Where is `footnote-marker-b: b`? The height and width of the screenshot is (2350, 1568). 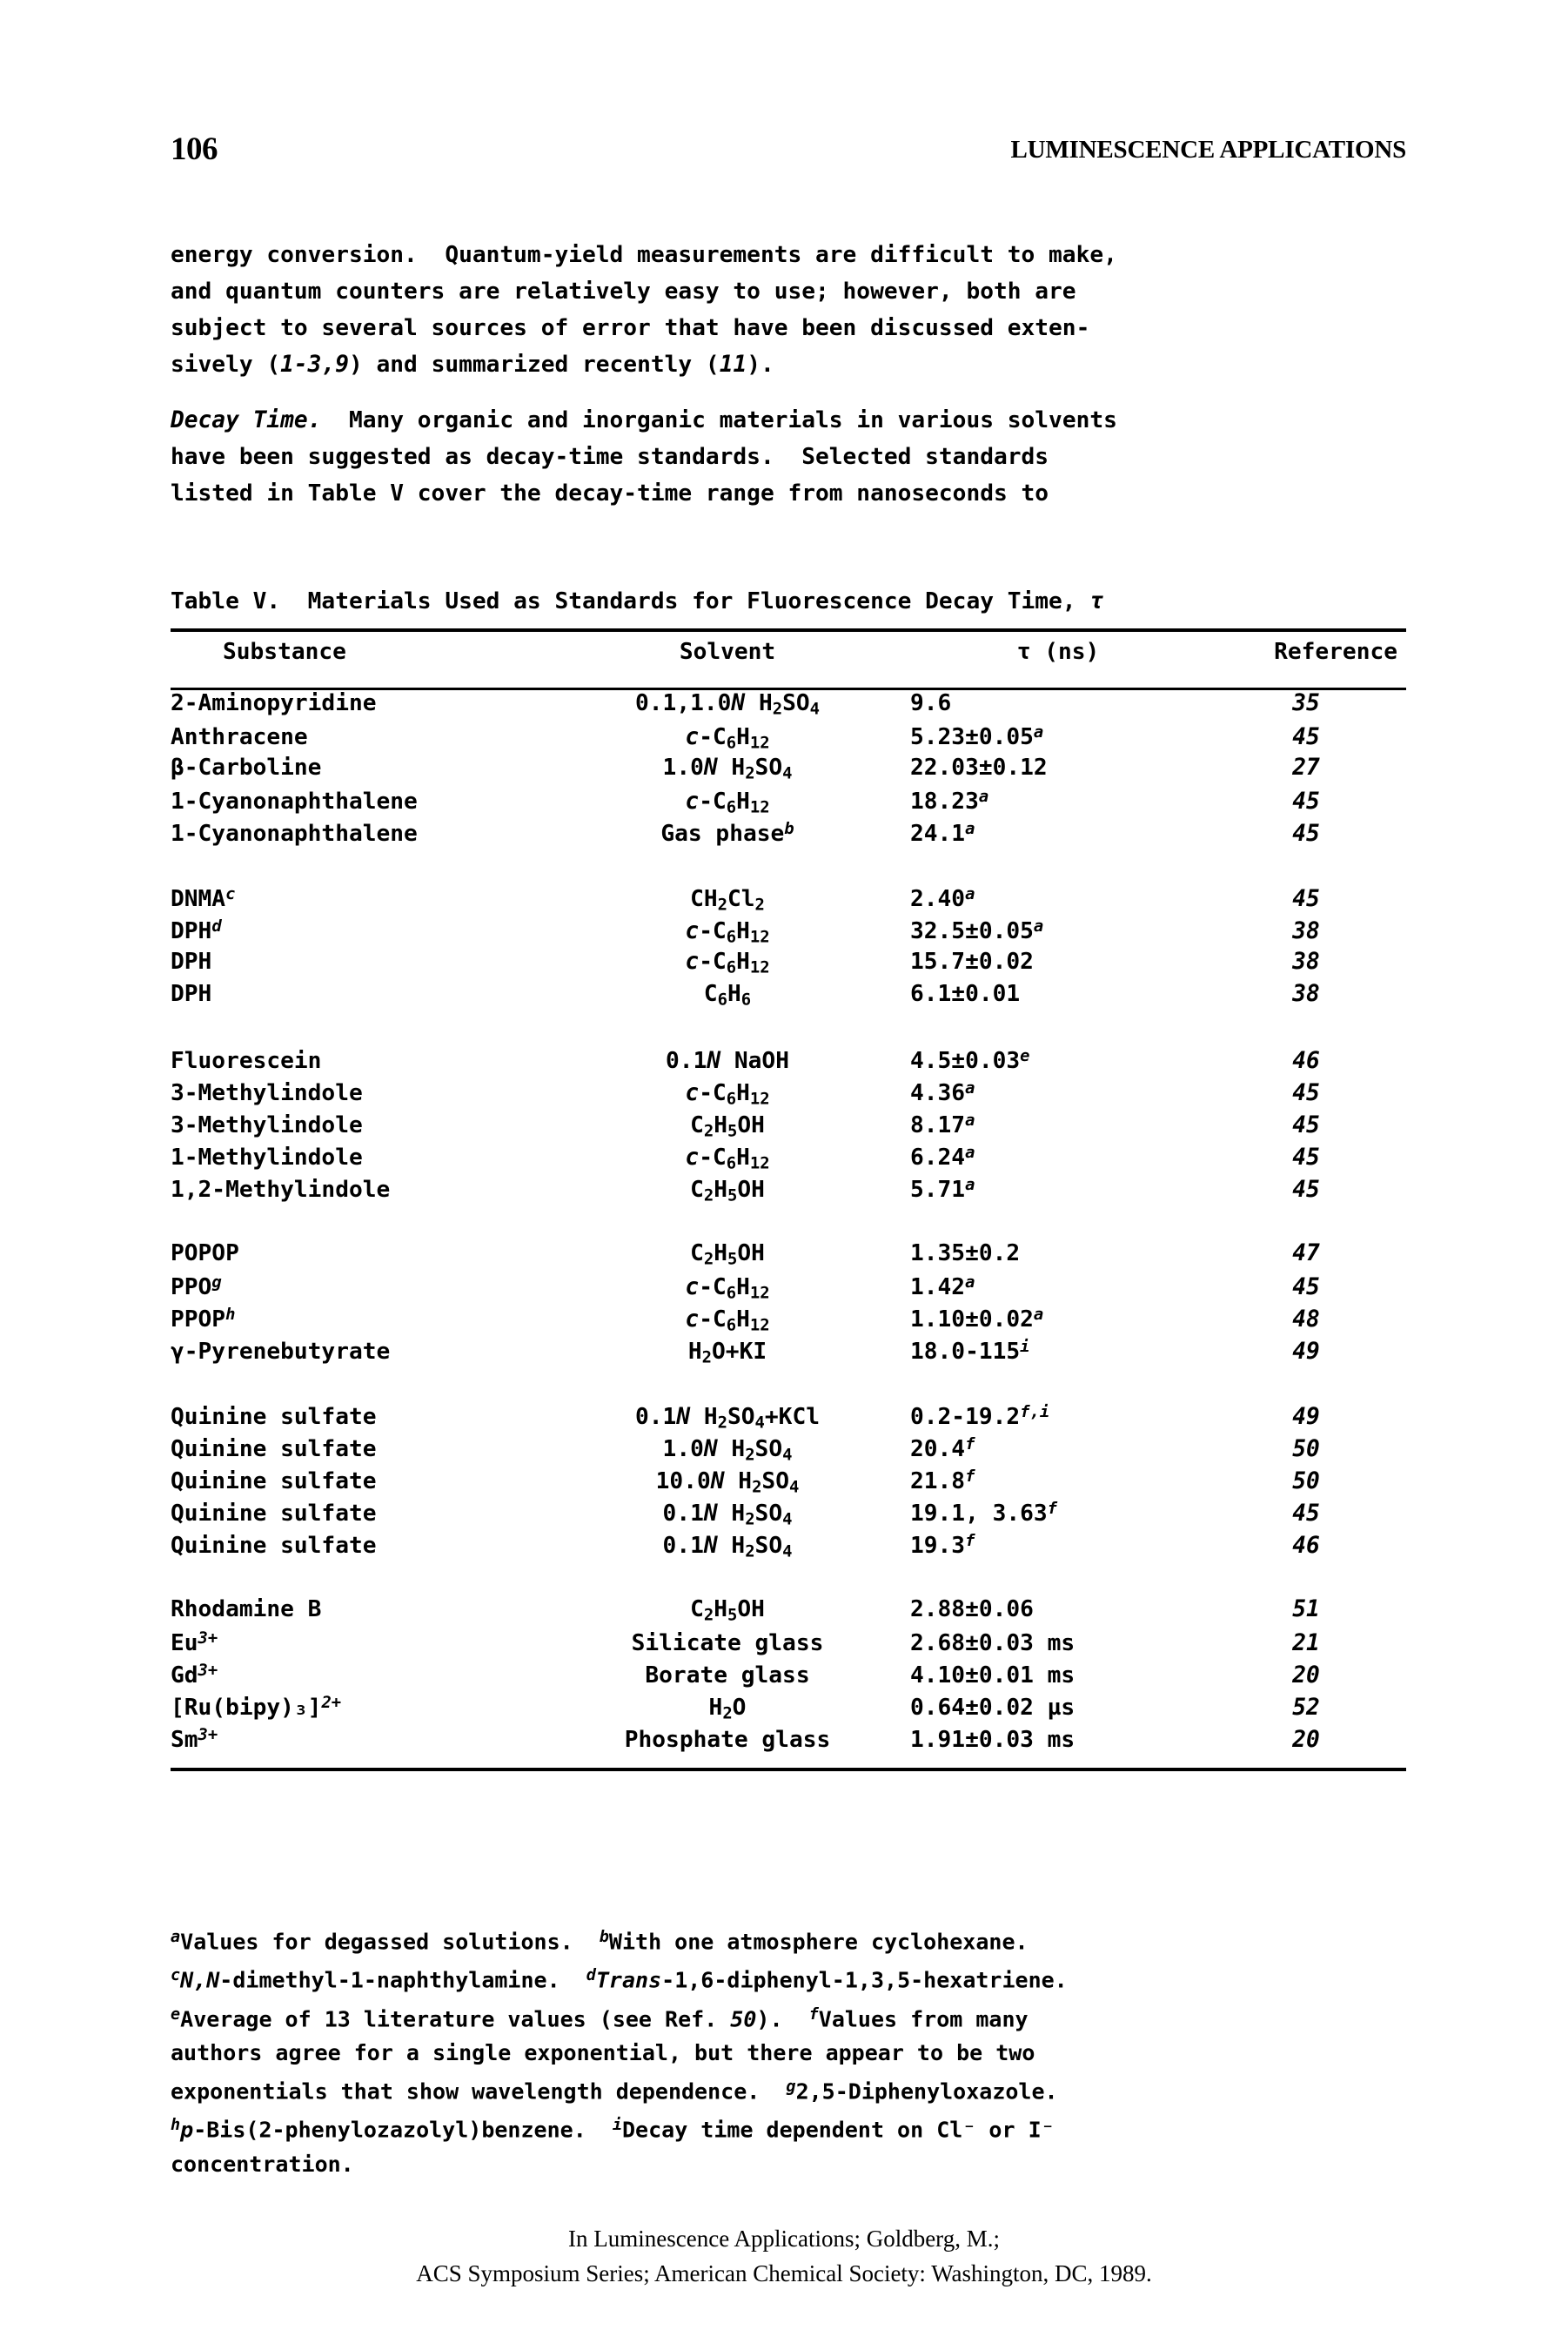 footnote-marker-b: b is located at coordinates (604, 1937).